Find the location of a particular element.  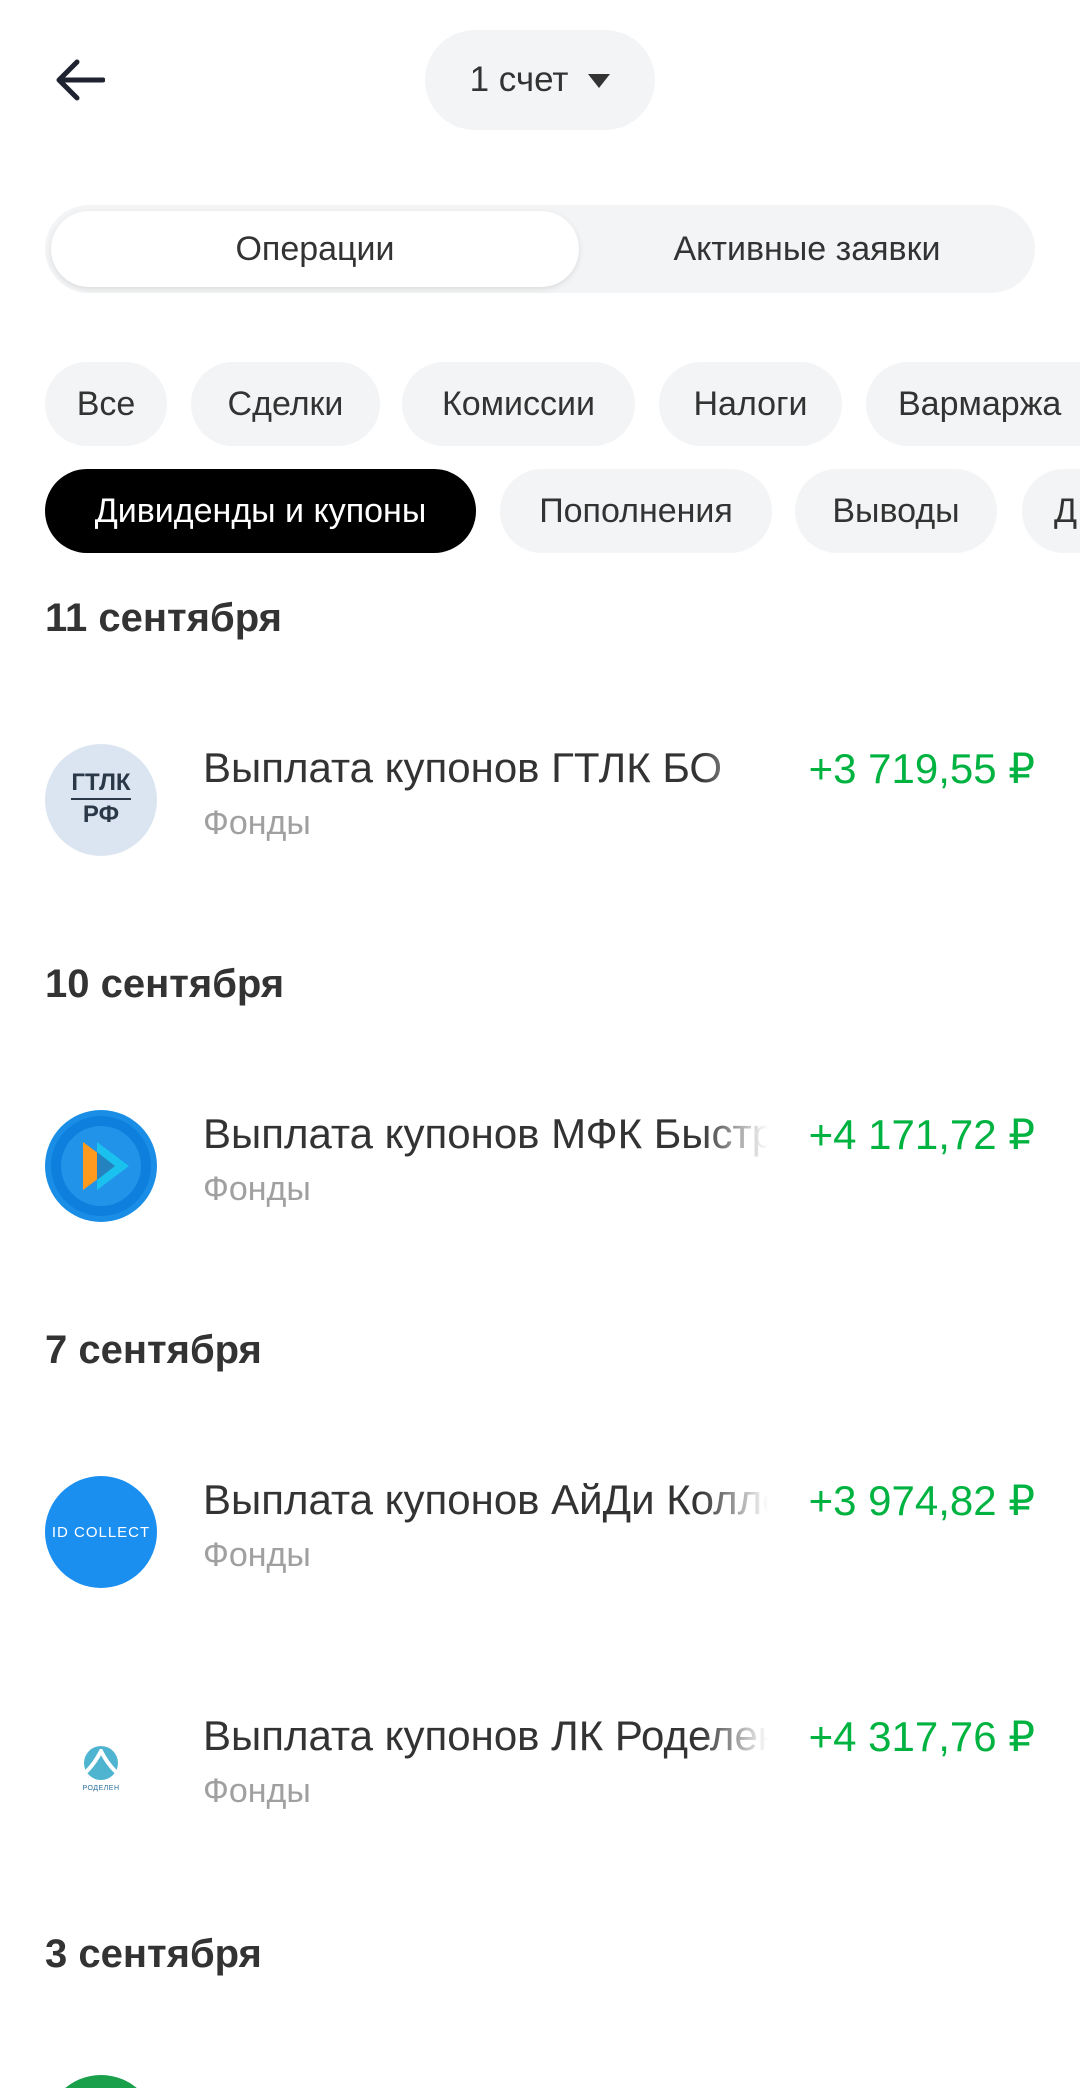

back-button is located at coordinates (80, 80).